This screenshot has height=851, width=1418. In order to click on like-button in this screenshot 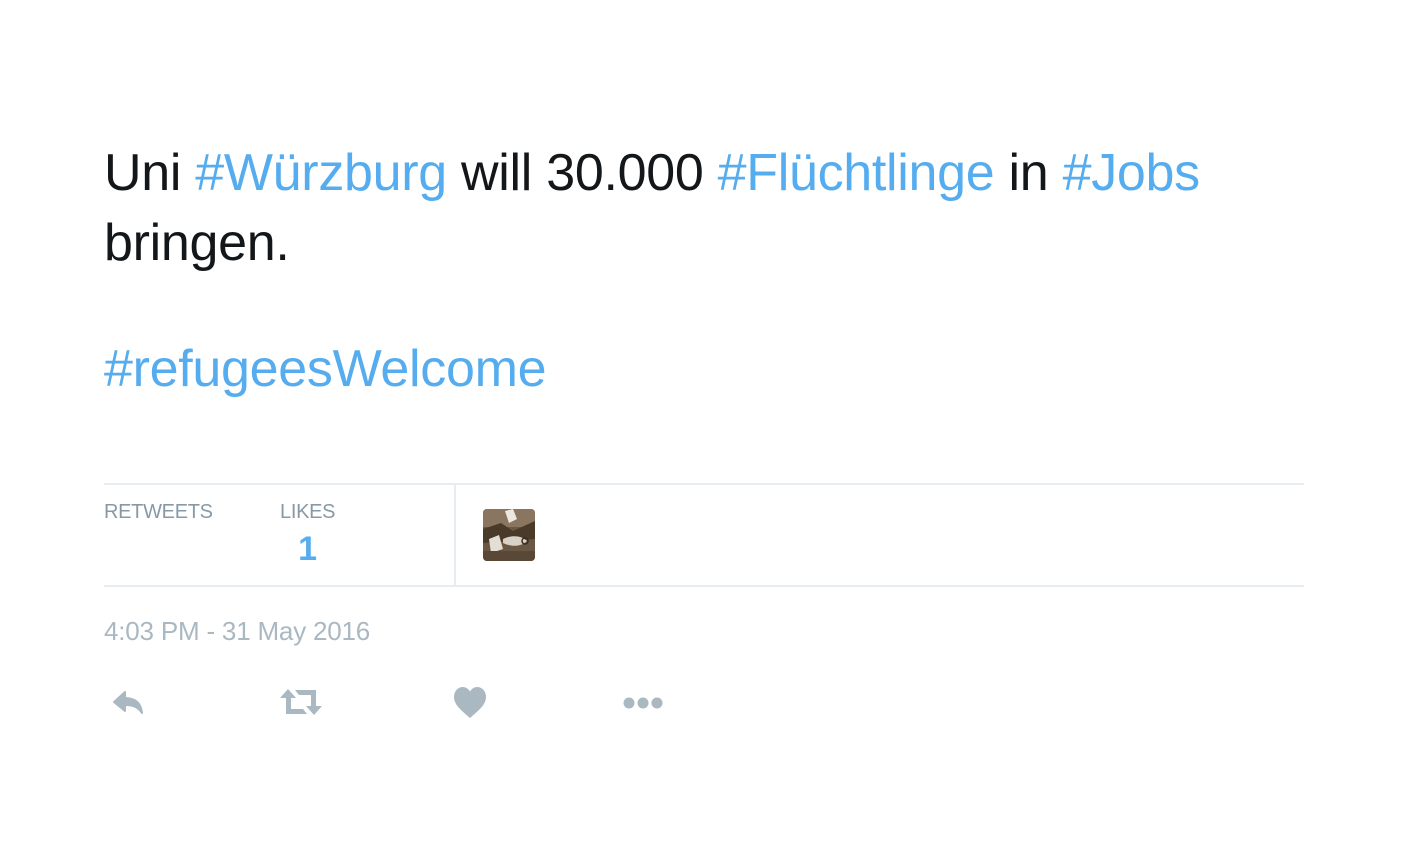, I will do `click(475, 703)`.